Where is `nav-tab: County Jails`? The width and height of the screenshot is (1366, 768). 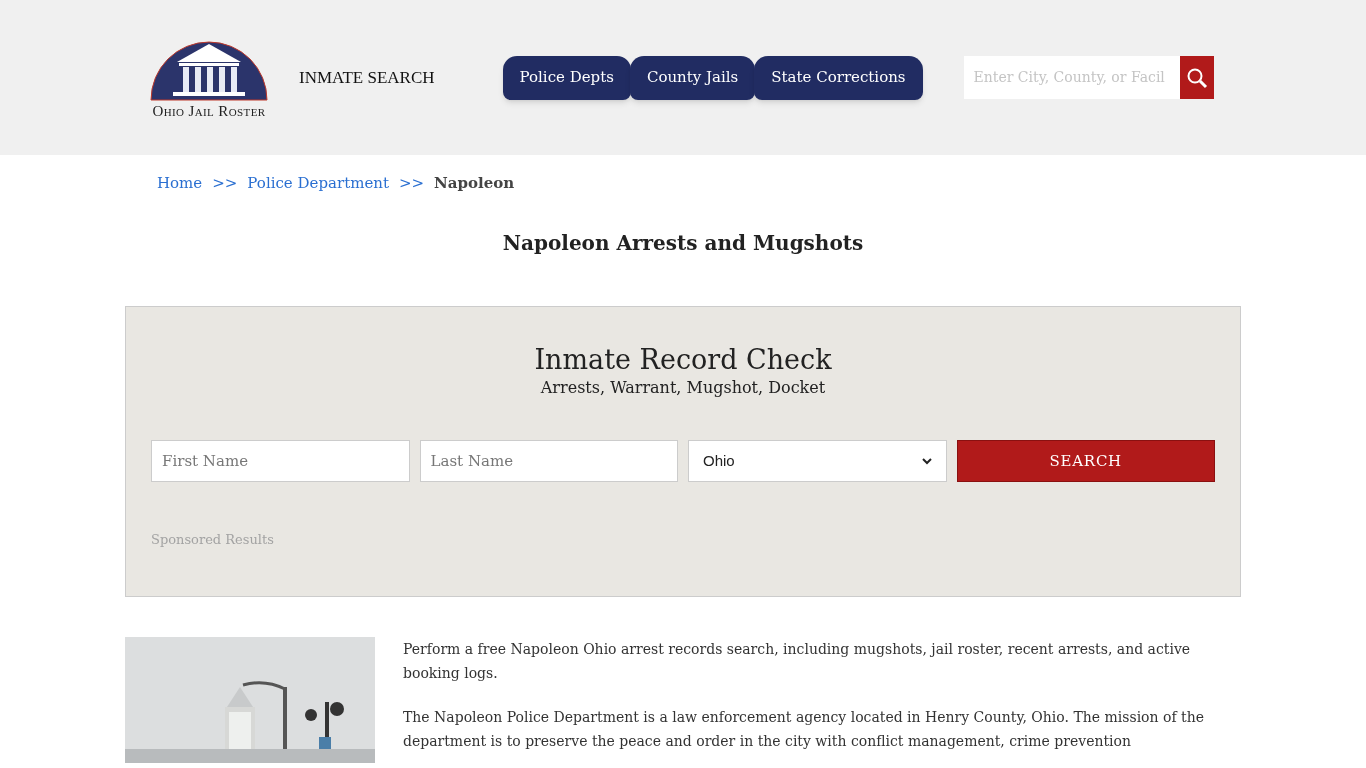
nav-tab: County Jails is located at coordinates (692, 77).